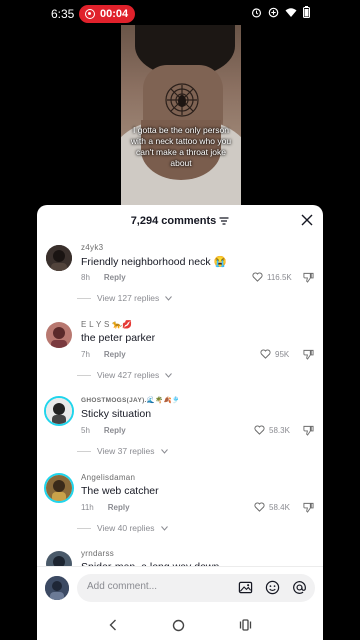 The image size is (360, 640). What do you see at coordinates (113, 625) in the screenshot?
I see `back-icon` at bounding box center [113, 625].